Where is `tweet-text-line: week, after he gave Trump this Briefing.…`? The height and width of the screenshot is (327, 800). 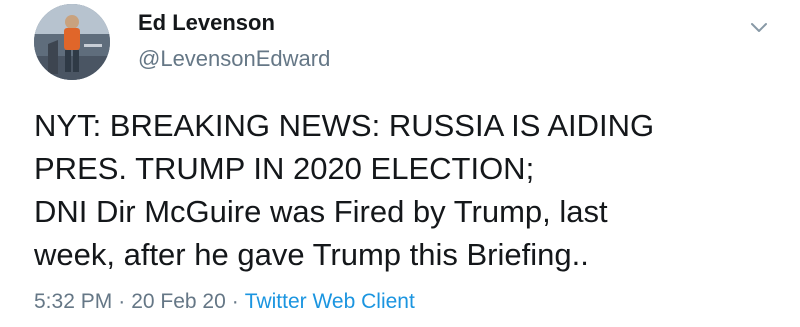
tweet-text-line: week, after he gave Trump this Briefing.… is located at coordinates (311, 254).